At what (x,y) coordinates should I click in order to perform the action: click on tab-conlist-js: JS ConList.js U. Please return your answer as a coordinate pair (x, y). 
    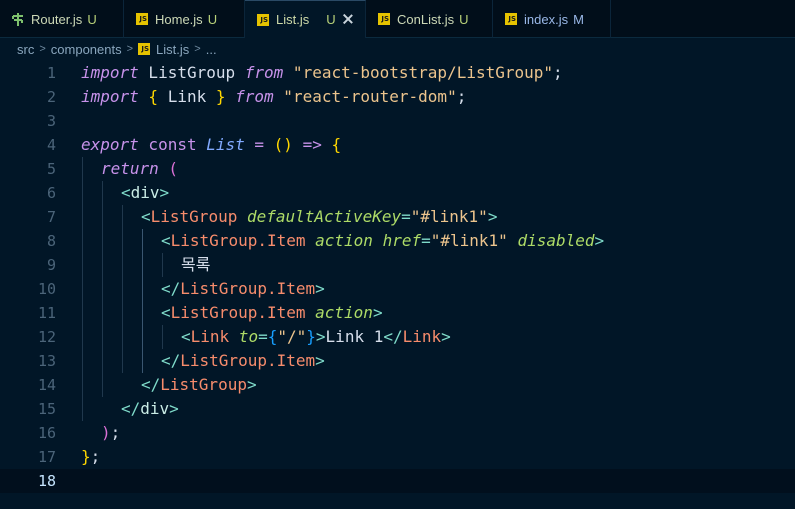
    Looking at the image, I should click on (429, 19).